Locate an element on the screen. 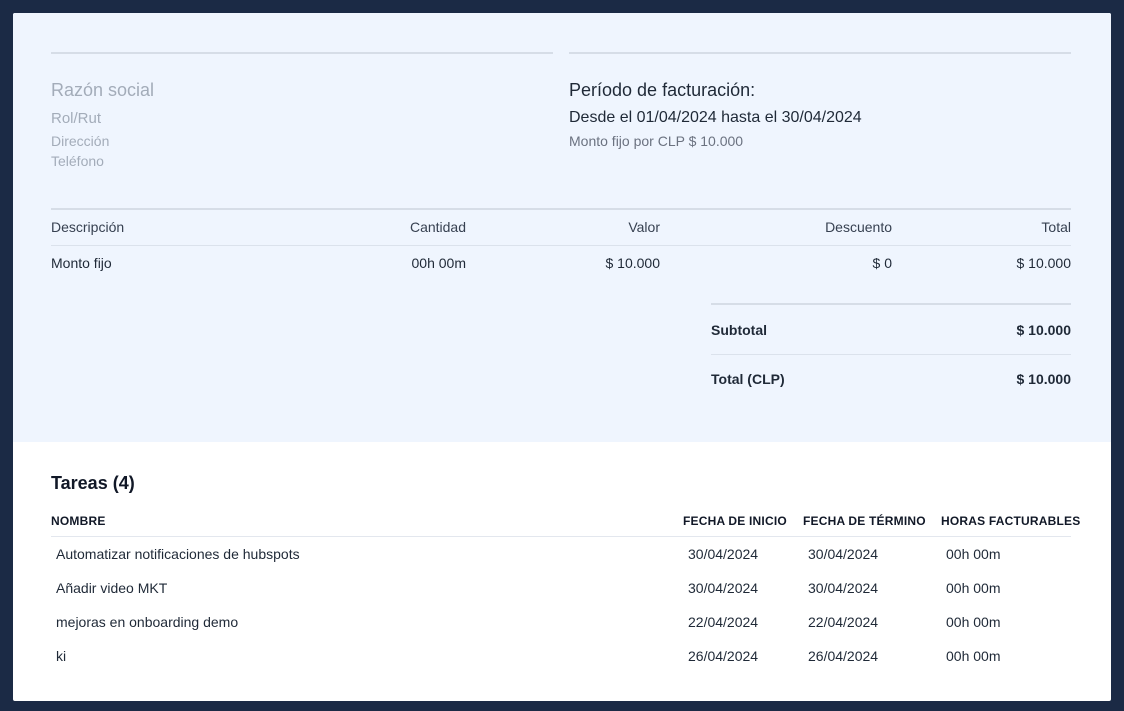 The height and width of the screenshot is (711, 1124). header-cantidad: Cantidad is located at coordinates (437, 227).